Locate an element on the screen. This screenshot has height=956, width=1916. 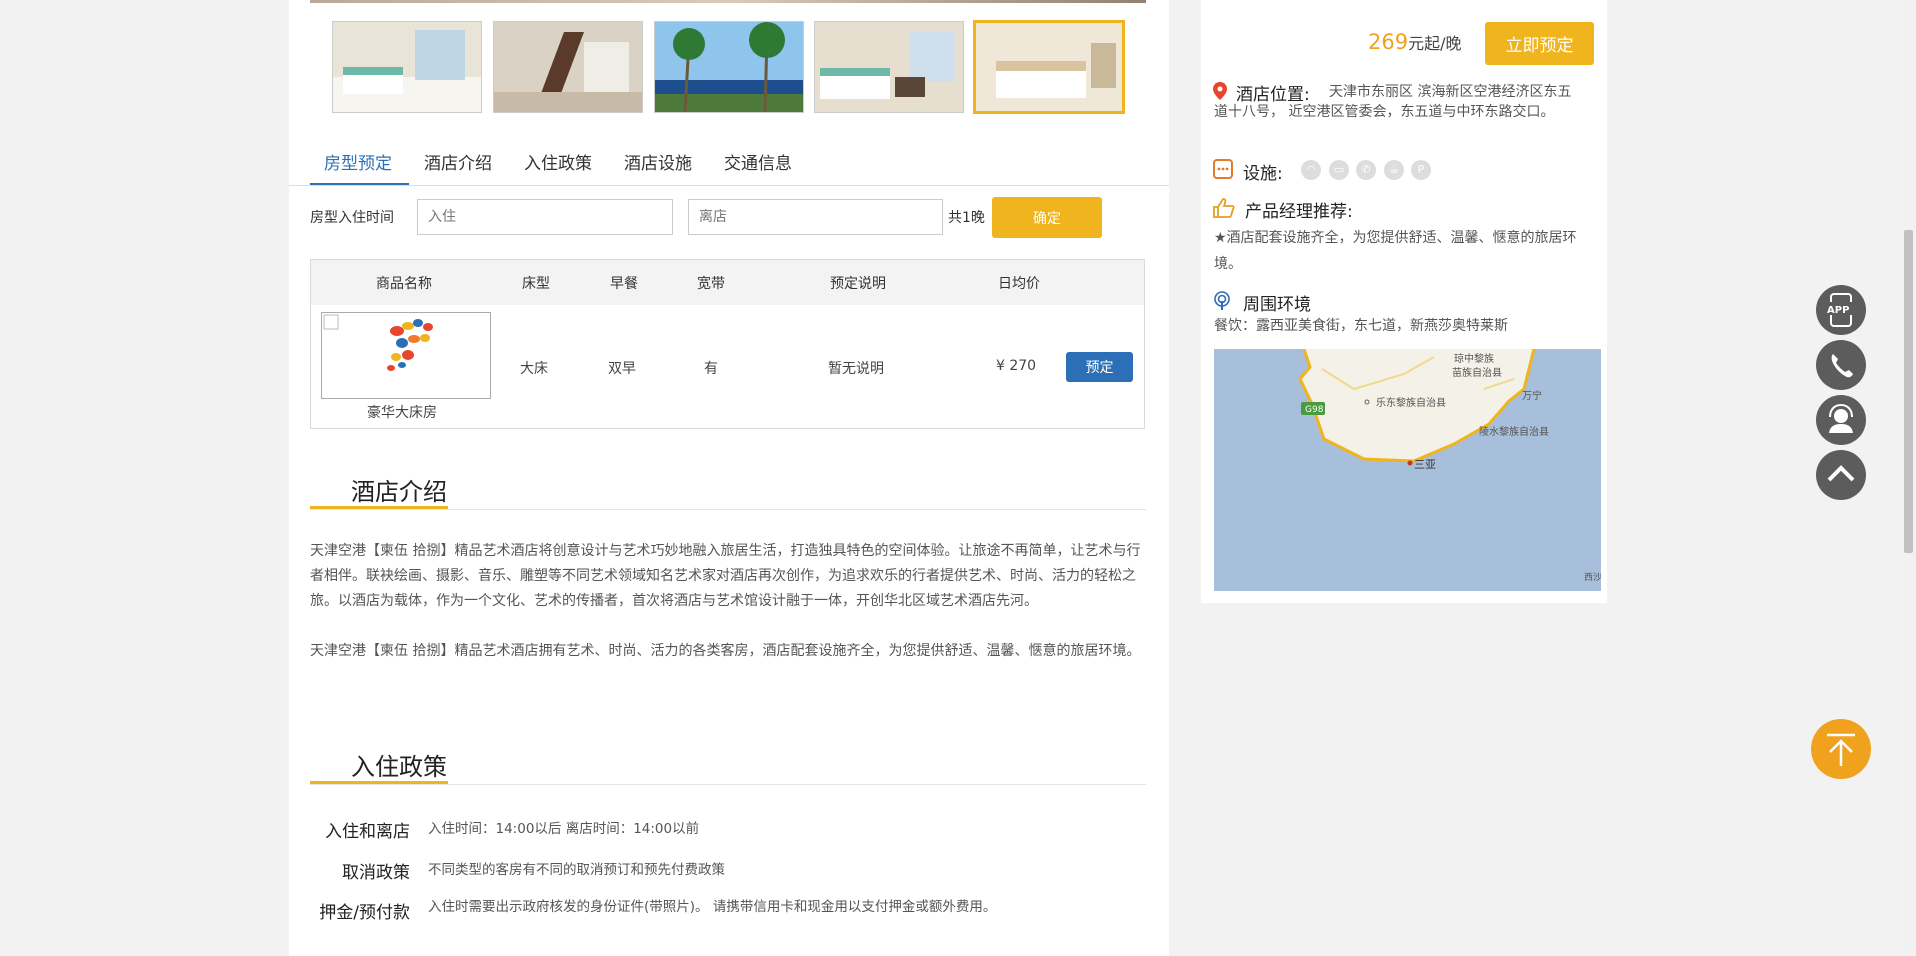
tabs-divider is located at coordinates (729, 185).